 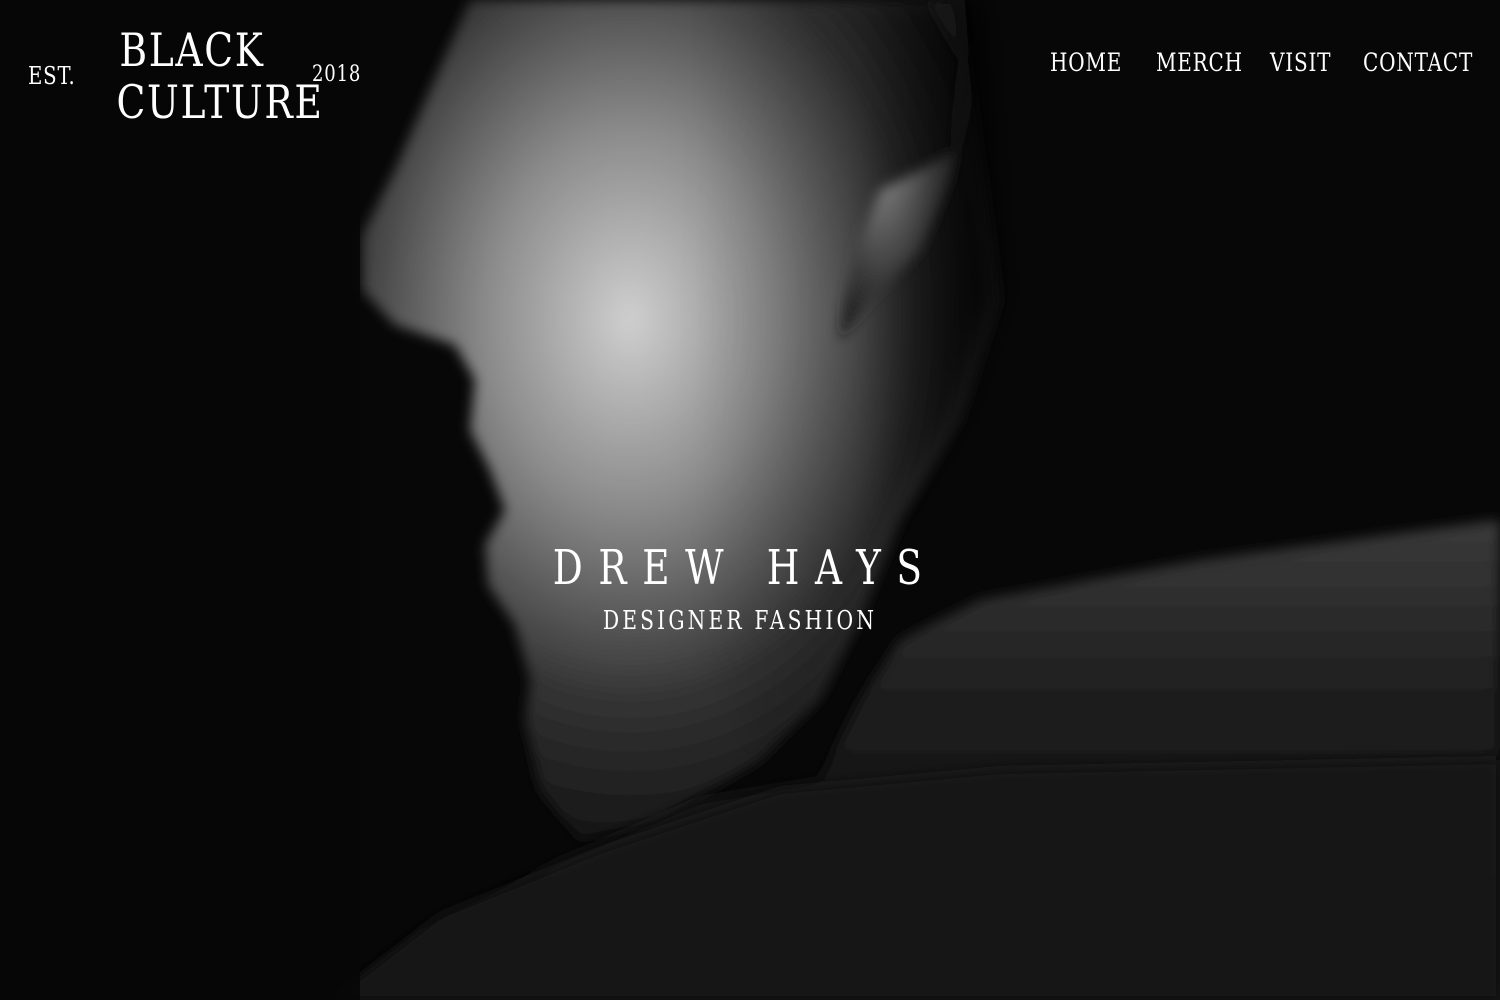 What do you see at coordinates (745, 568) in the screenshot?
I see `hero-title: DREW HAYS` at bounding box center [745, 568].